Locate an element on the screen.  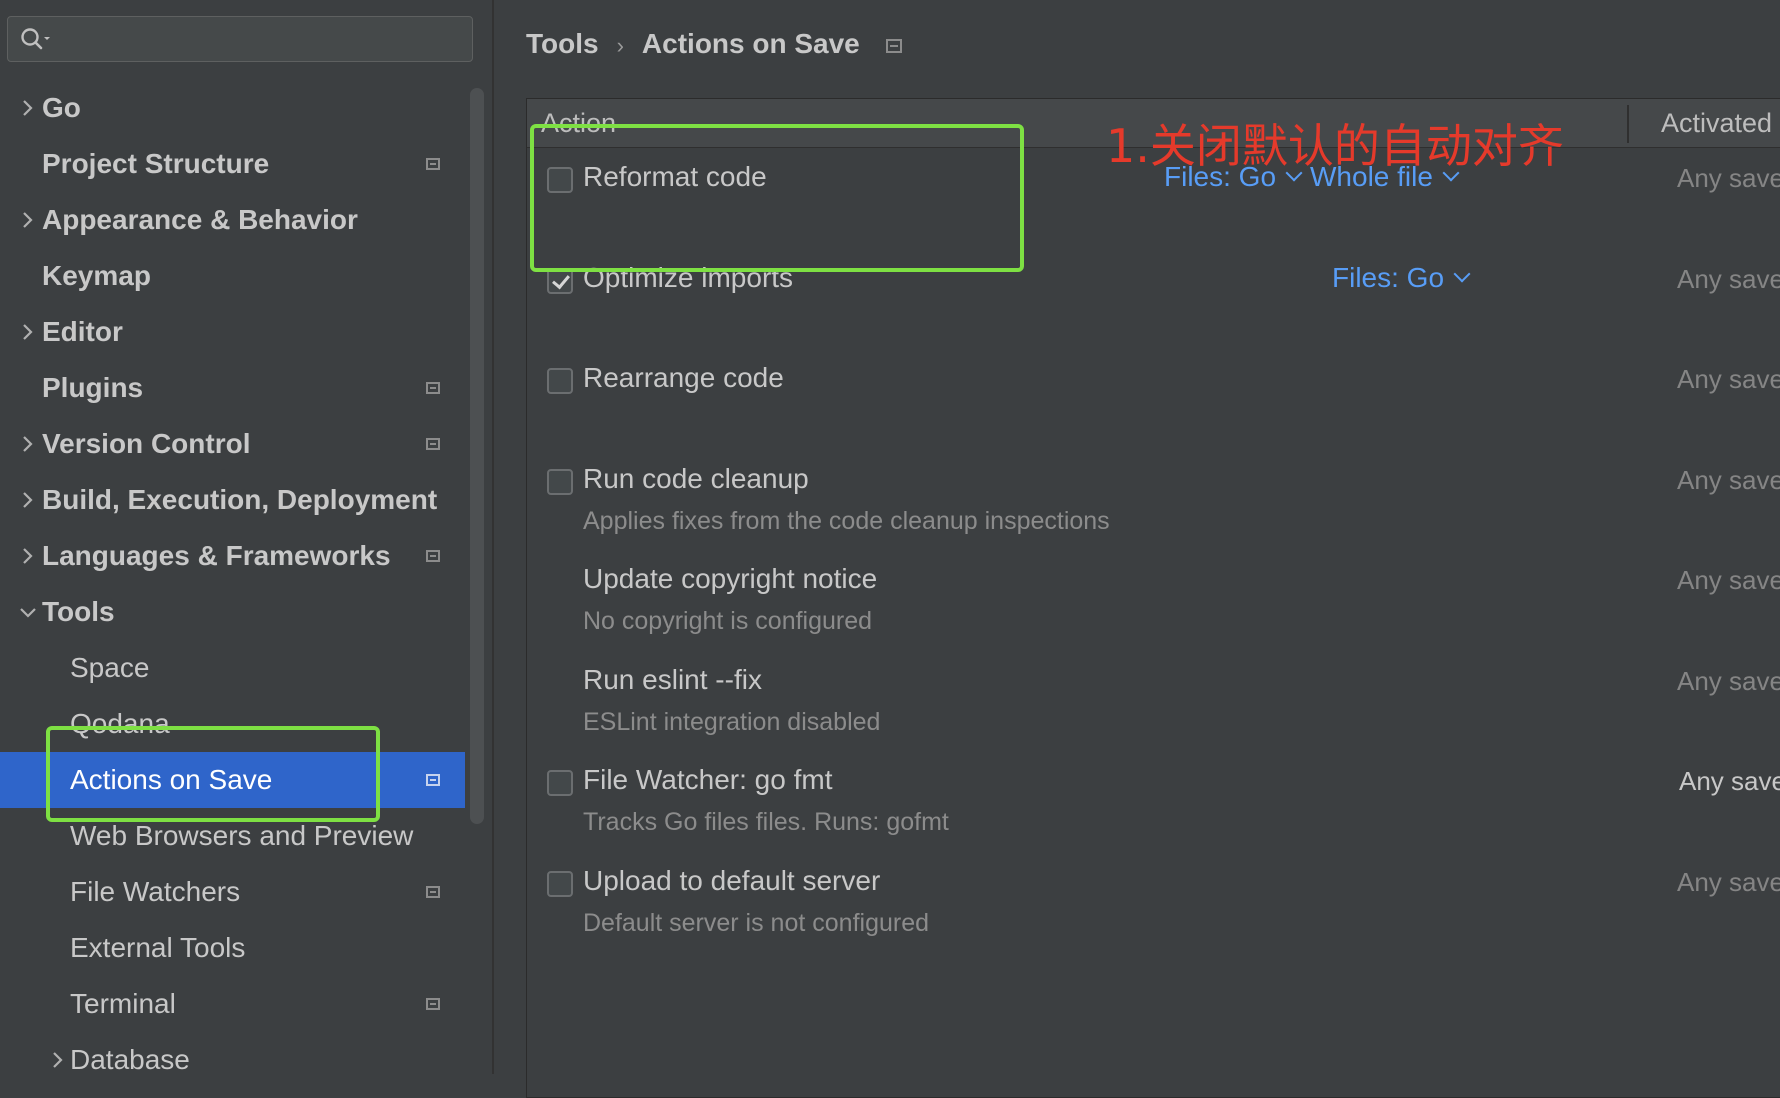
sidebar-item-languages-frameworks: Languages & Frameworks is located at coordinates (232, 556).